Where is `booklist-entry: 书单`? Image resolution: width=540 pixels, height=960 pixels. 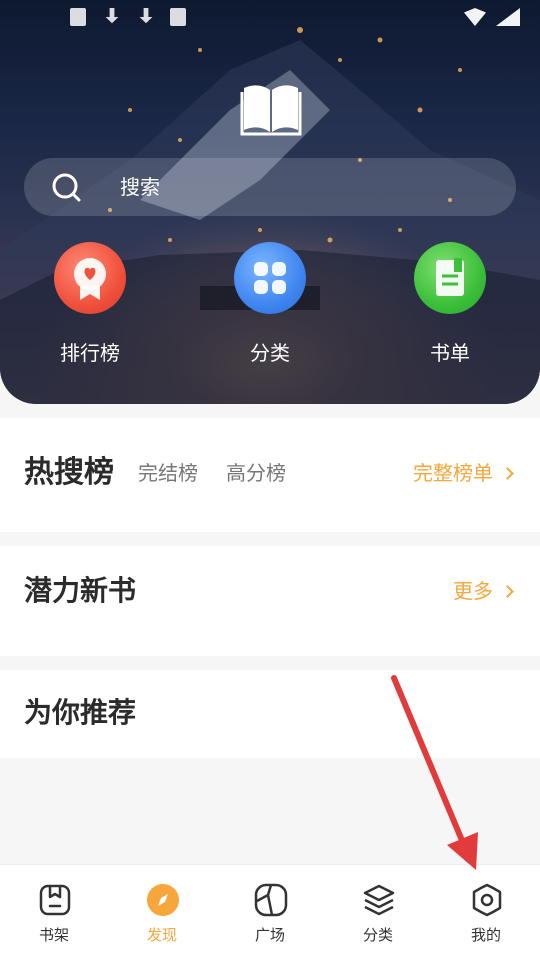 booklist-entry: 书单 is located at coordinates (450, 304).